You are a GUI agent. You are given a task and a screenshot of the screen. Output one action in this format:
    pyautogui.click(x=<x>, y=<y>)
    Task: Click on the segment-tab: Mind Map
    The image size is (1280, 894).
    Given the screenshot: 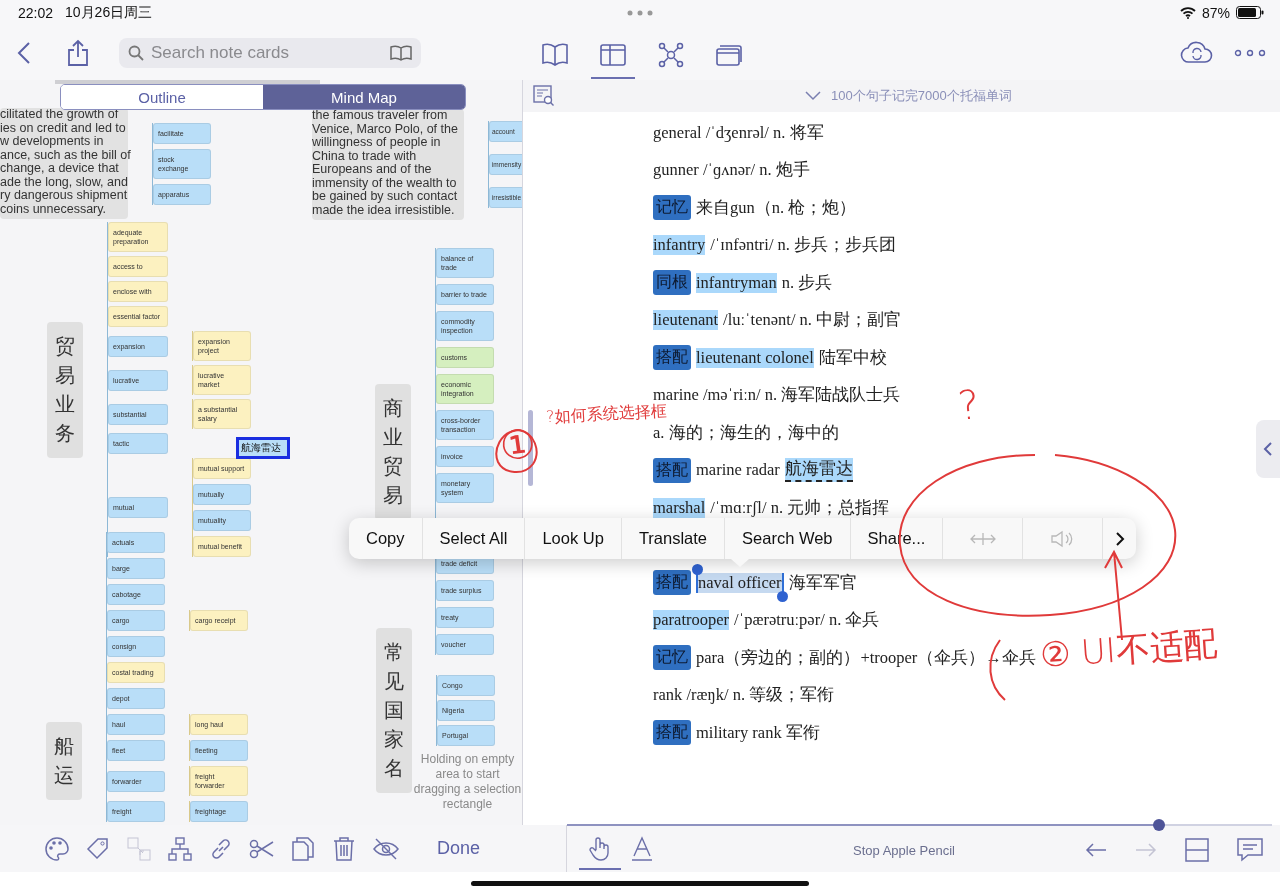 What is the action you would take?
    pyautogui.click(x=364, y=97)
    